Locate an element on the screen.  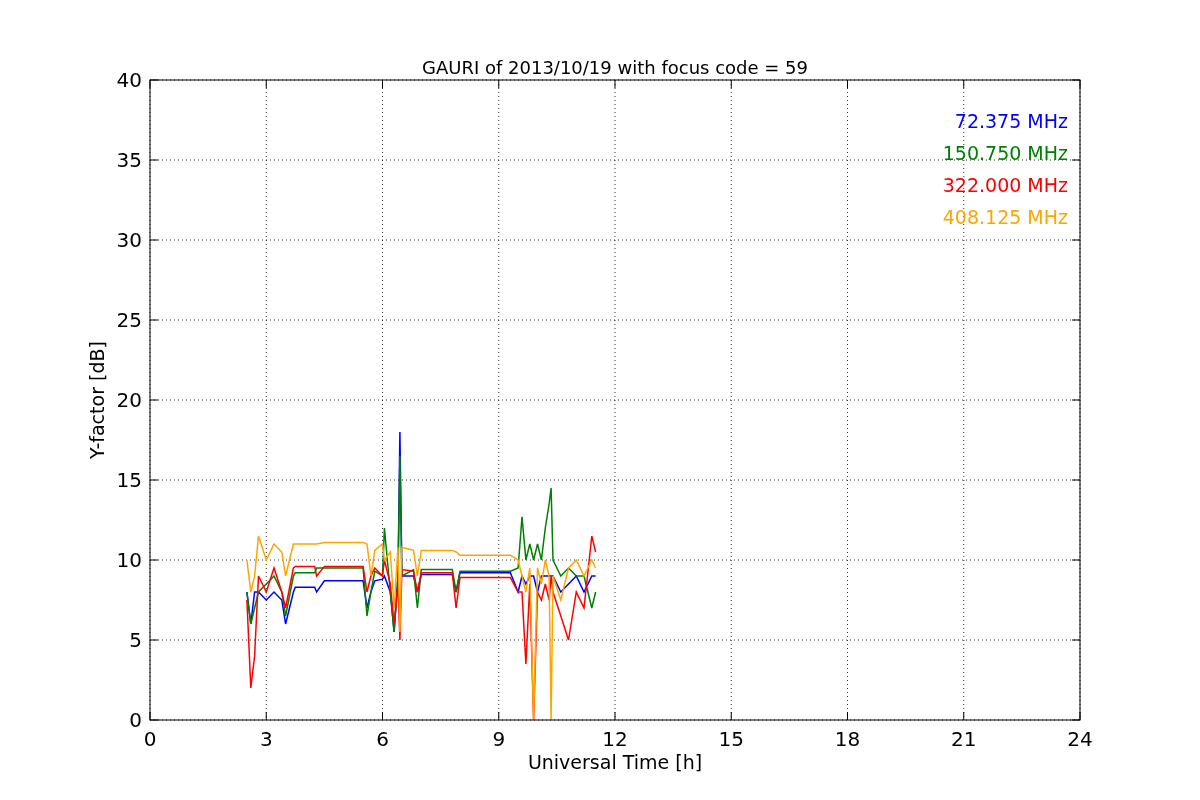
legend-label: 150.750 MHz is located at coordinates (1005, 153).